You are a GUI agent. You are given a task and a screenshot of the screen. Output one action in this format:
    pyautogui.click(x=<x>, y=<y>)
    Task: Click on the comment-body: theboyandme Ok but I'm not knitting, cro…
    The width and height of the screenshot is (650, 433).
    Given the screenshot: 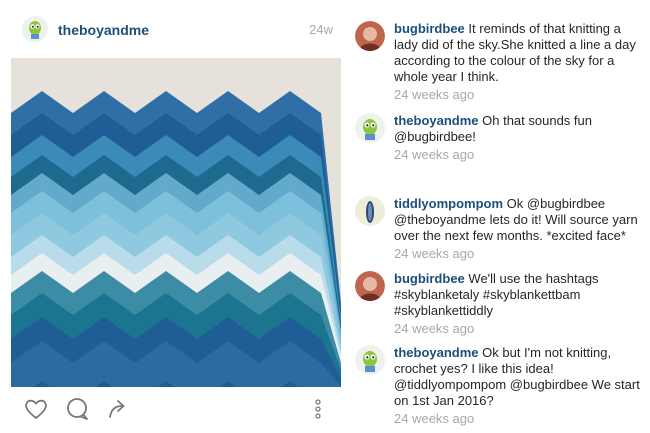 What is the action you would take?
    pyautogui.click(x=519, y=386)
    